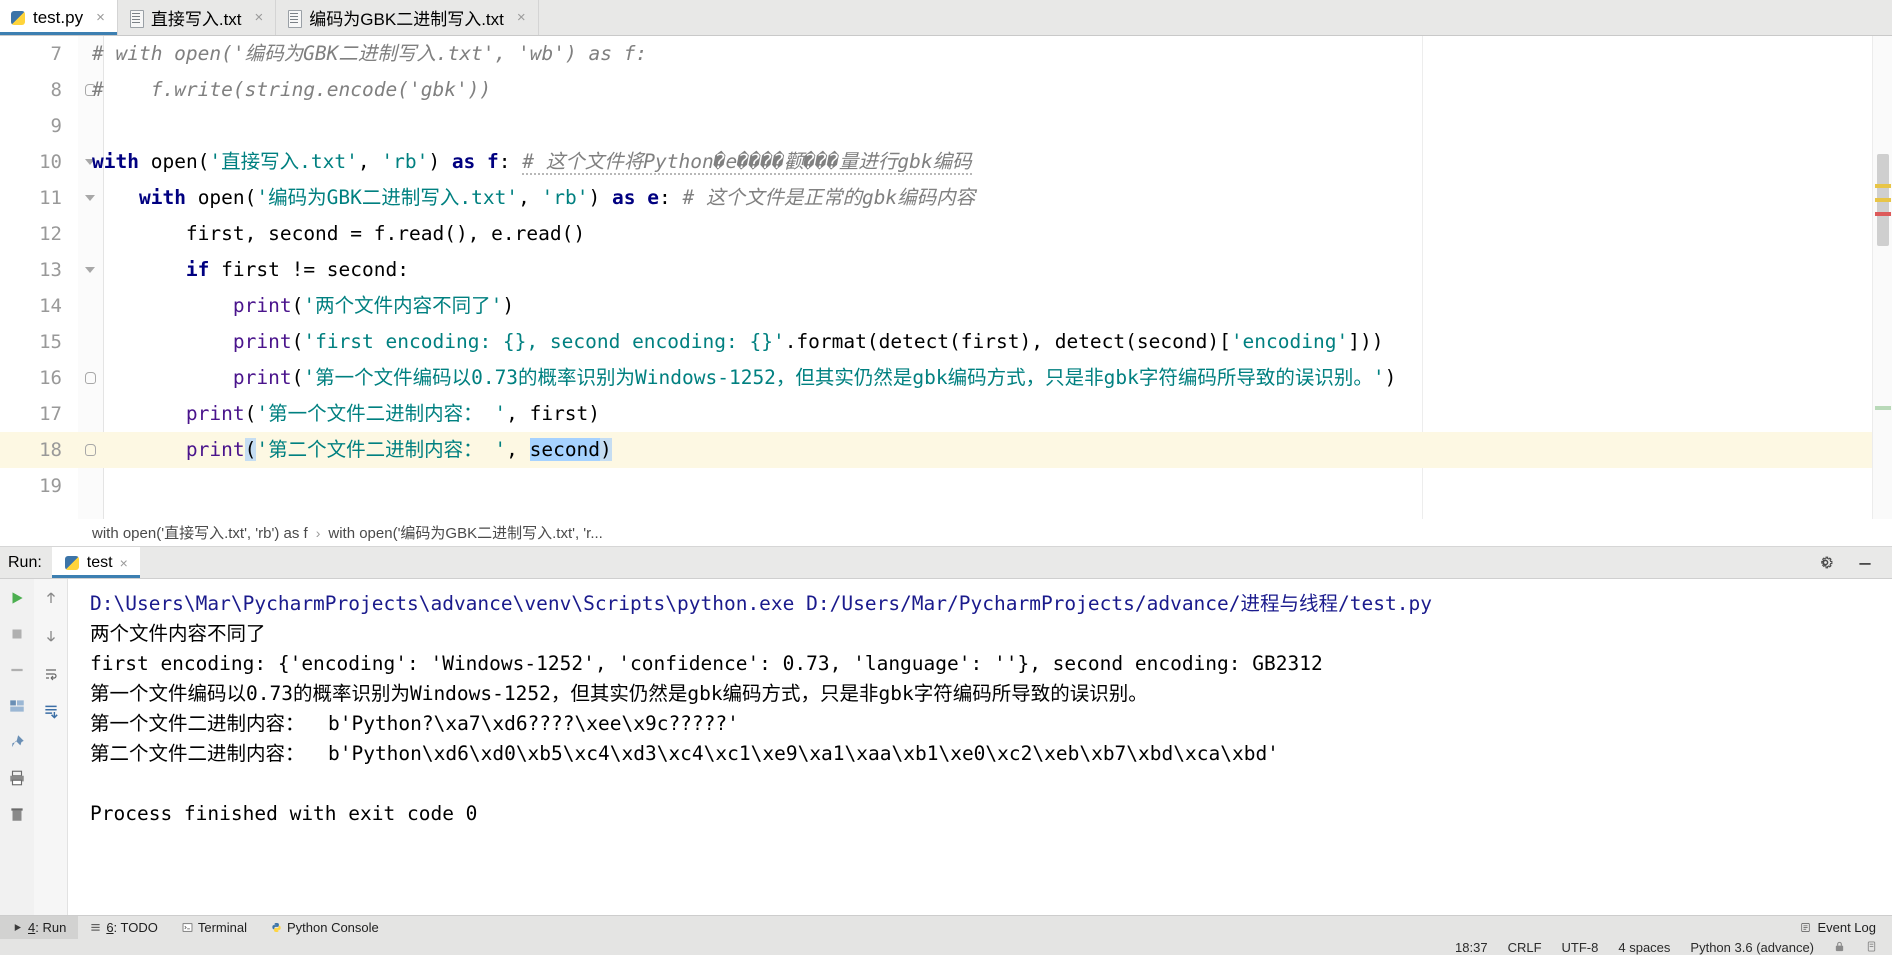 The width and height of the screenshot is (1892, 955). What do you see at coordinates (946, 90) in the screenshot?
I see `code-line: 8 # f.write(string.encode('gbk'))` at bounding box center [946, 90].